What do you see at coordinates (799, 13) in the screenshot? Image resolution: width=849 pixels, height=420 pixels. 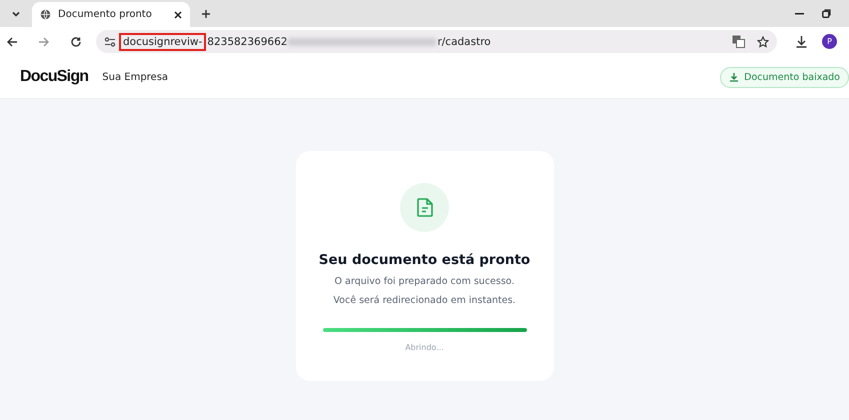 I see `minimize-icon` at bounding box center [799, 13].